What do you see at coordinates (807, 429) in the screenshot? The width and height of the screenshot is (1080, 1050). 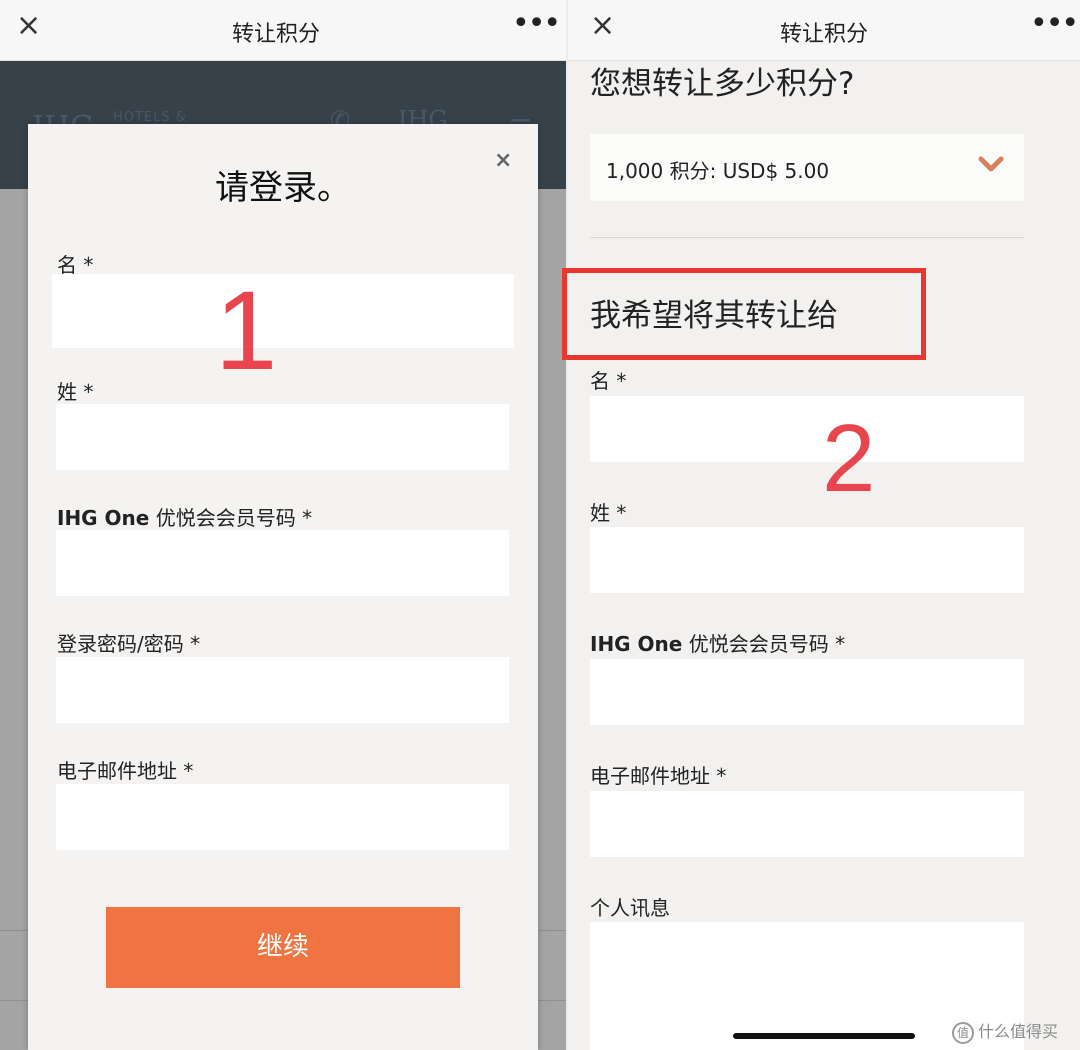 I see `recipient-first-name-input` at bounding box center [807, 429].